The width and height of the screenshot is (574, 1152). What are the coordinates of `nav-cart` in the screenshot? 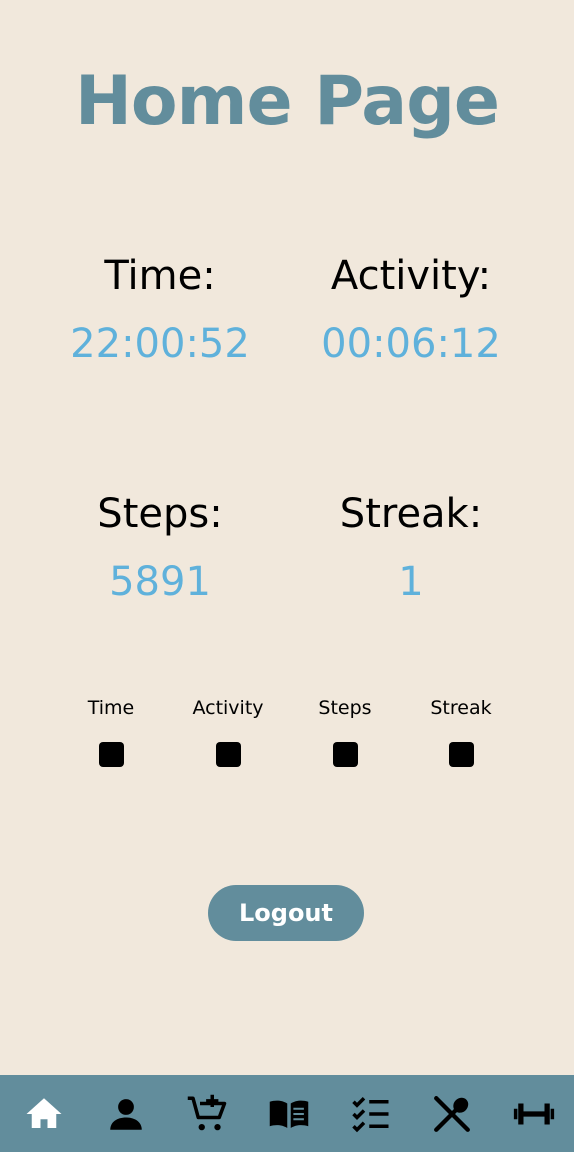 It's located at (207, 1114).